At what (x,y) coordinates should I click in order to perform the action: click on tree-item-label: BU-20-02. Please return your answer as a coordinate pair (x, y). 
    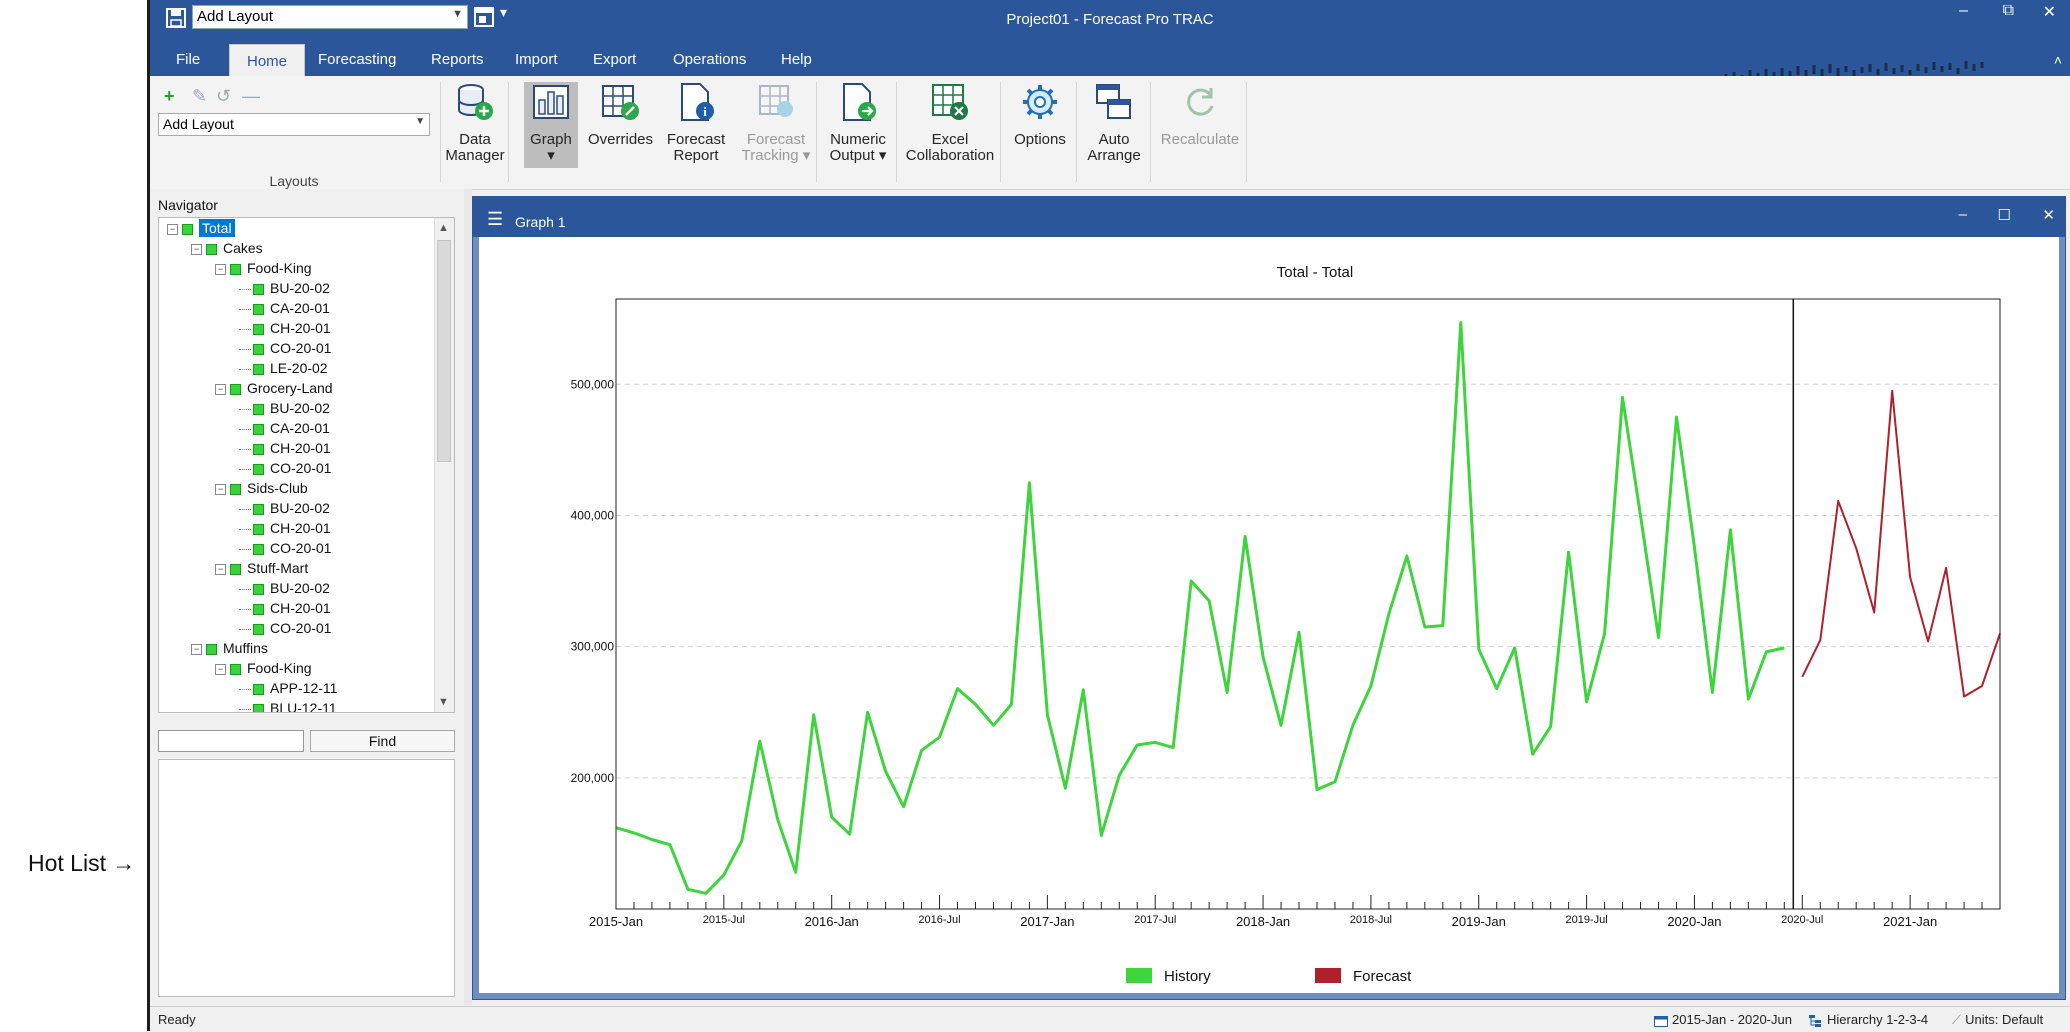
    Looking at the image, I should click on (300, 588).